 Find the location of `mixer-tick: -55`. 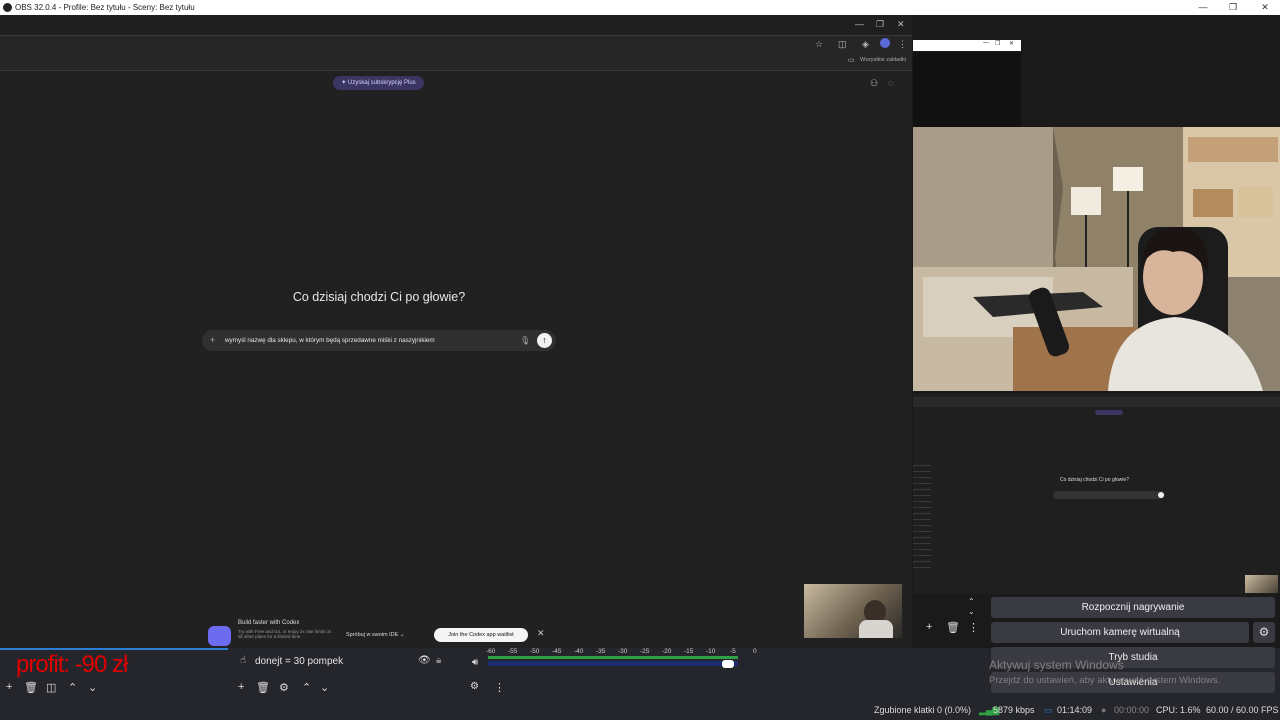

mixer-tick: -55 is located at coordinates (513, 651).